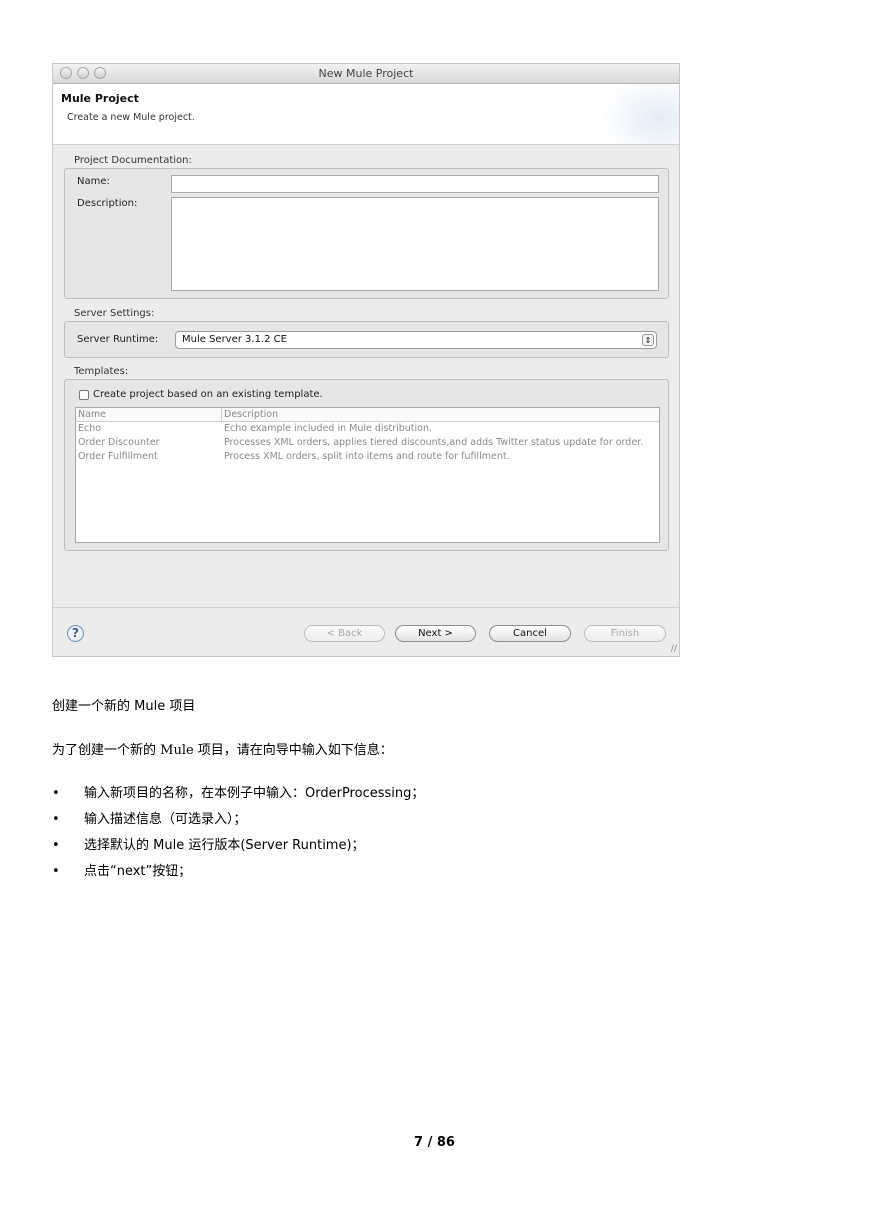  What do you see at coordinates (222, 750) in the screenshot?
I see `intro-paragraph: 为了创建一个新的 Mule 项目，请在向导中输入如下信息：` at bounding box center [222, 750].